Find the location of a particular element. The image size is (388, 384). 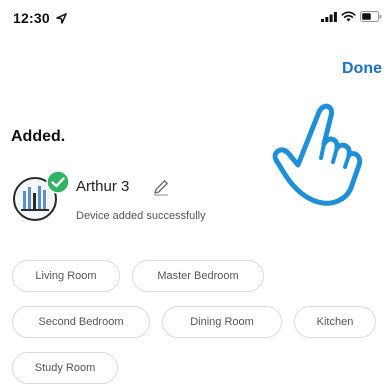

device-row: Arthur 3 Device added successfully is located at coordinates (162, 198).